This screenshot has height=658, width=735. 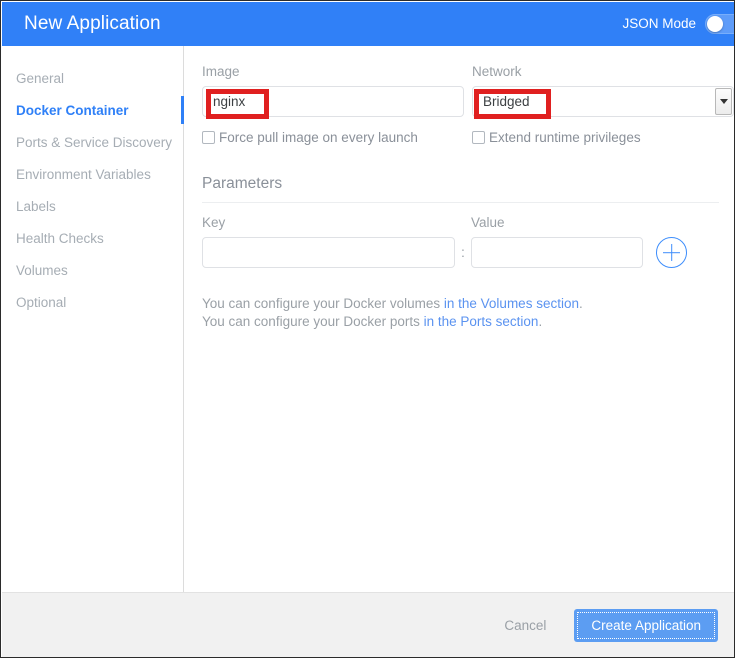 I want to click on network-select: Bridged, so click(x=603, y=101).